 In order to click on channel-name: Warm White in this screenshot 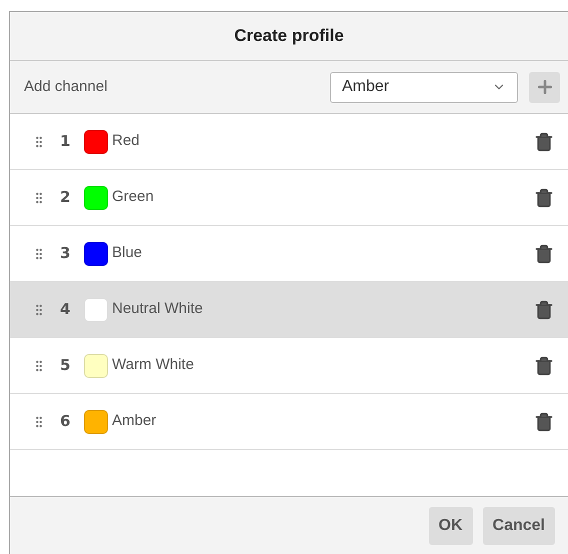, I will do `click(153, 365)`.